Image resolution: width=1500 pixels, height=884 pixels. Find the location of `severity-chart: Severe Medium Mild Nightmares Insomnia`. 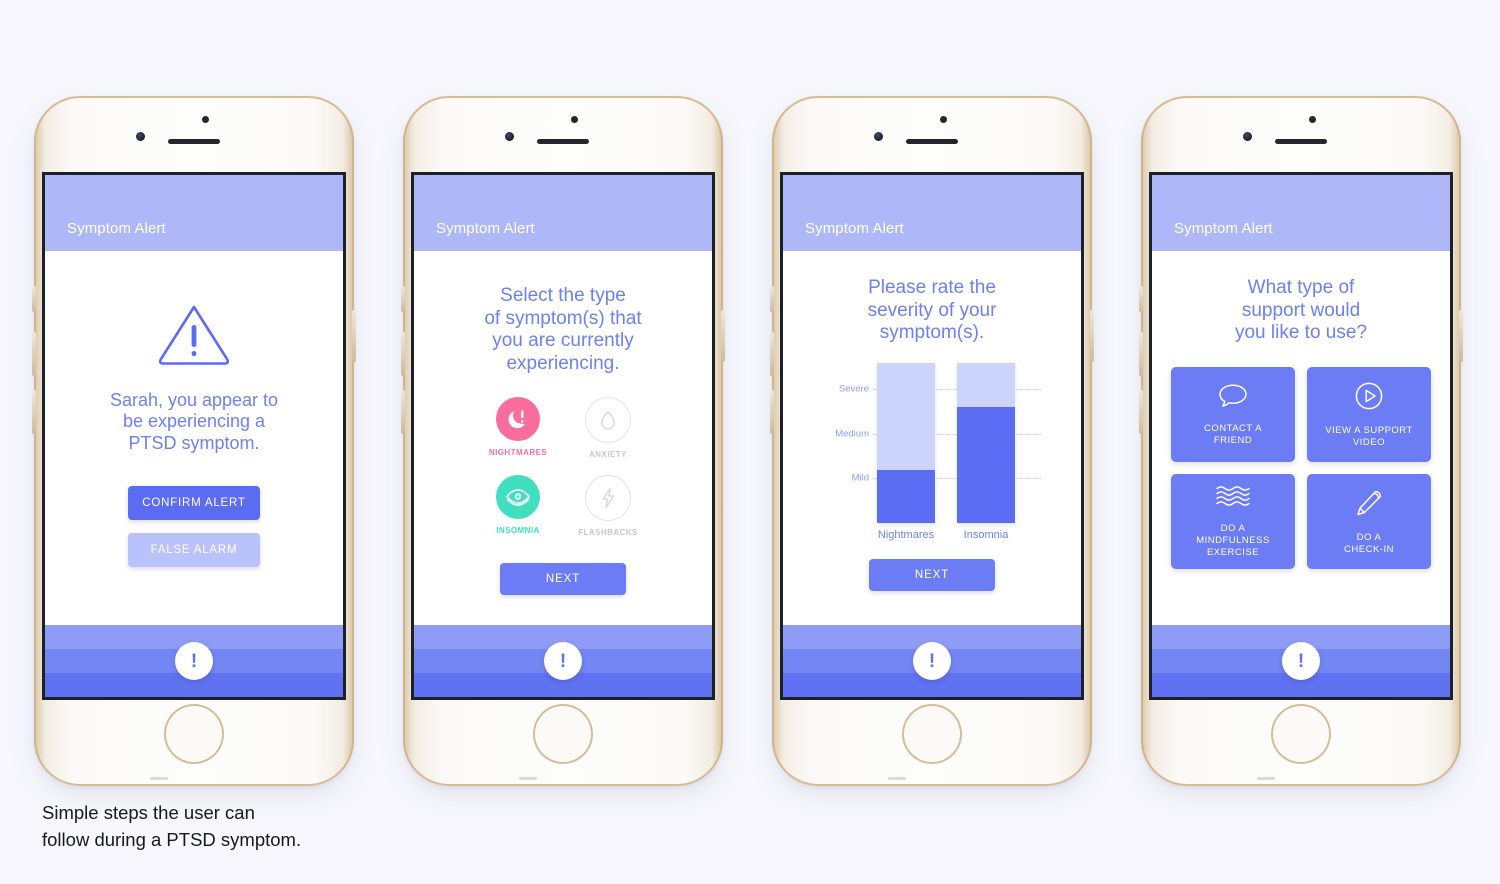

severity-chart: Severe Medium Mild Nightmares Insomnia is located at coordinates (932, 451).